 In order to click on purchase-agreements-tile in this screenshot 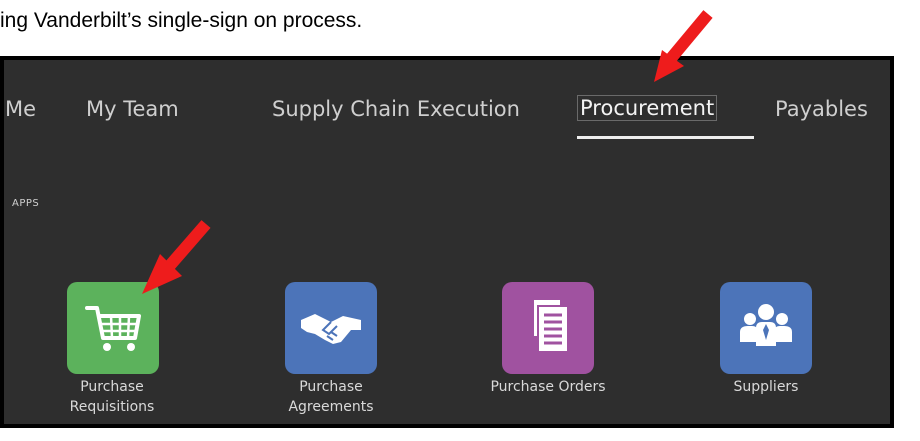, I will do `click(331, 328)`.